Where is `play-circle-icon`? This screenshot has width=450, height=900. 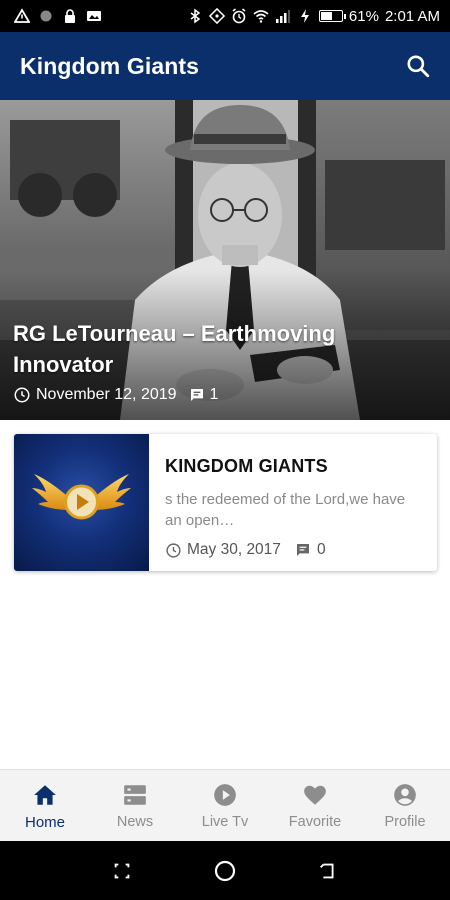
play-circle-icon is located at coordinates (225, 795).